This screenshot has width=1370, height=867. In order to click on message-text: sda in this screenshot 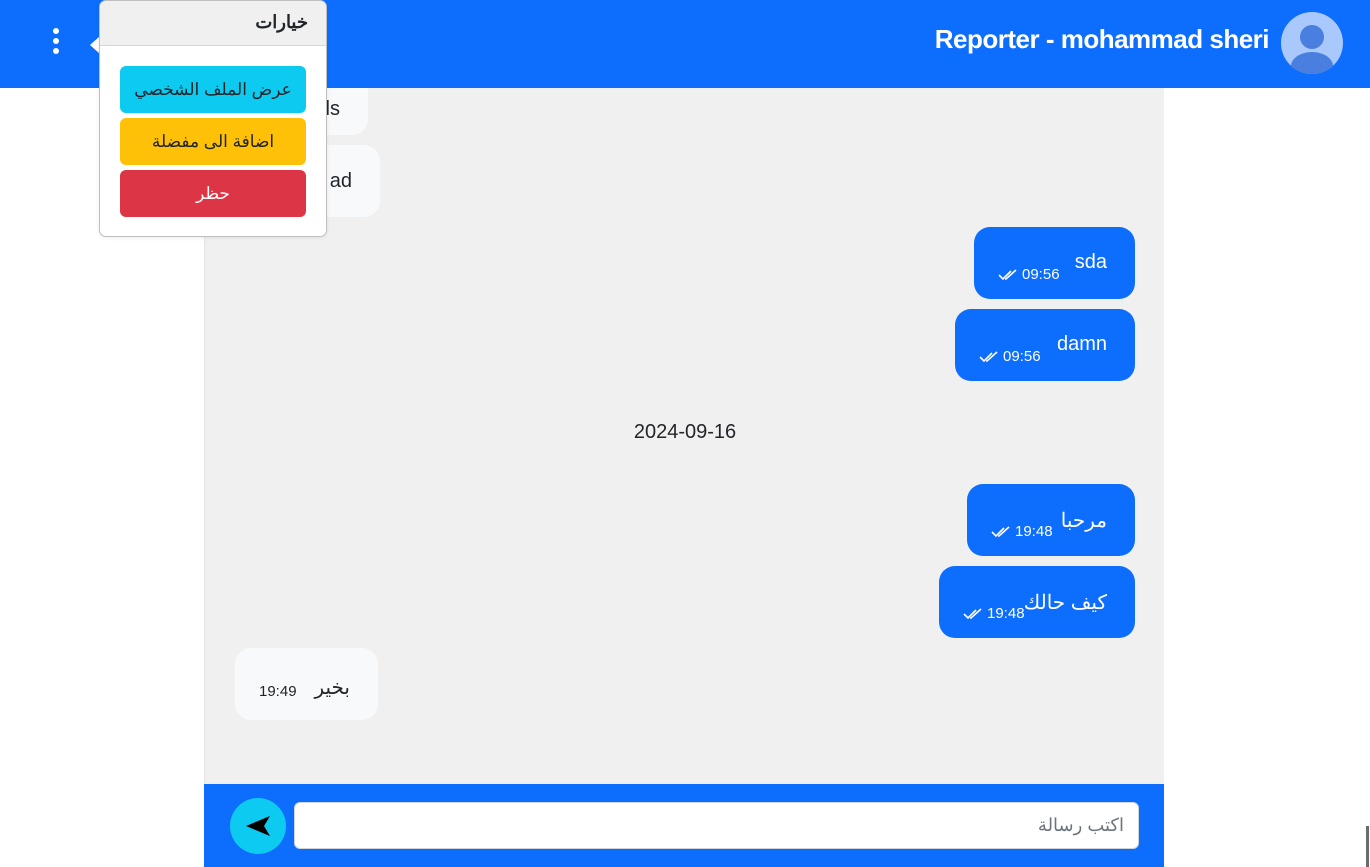, I will do `click(1090, 262)`.